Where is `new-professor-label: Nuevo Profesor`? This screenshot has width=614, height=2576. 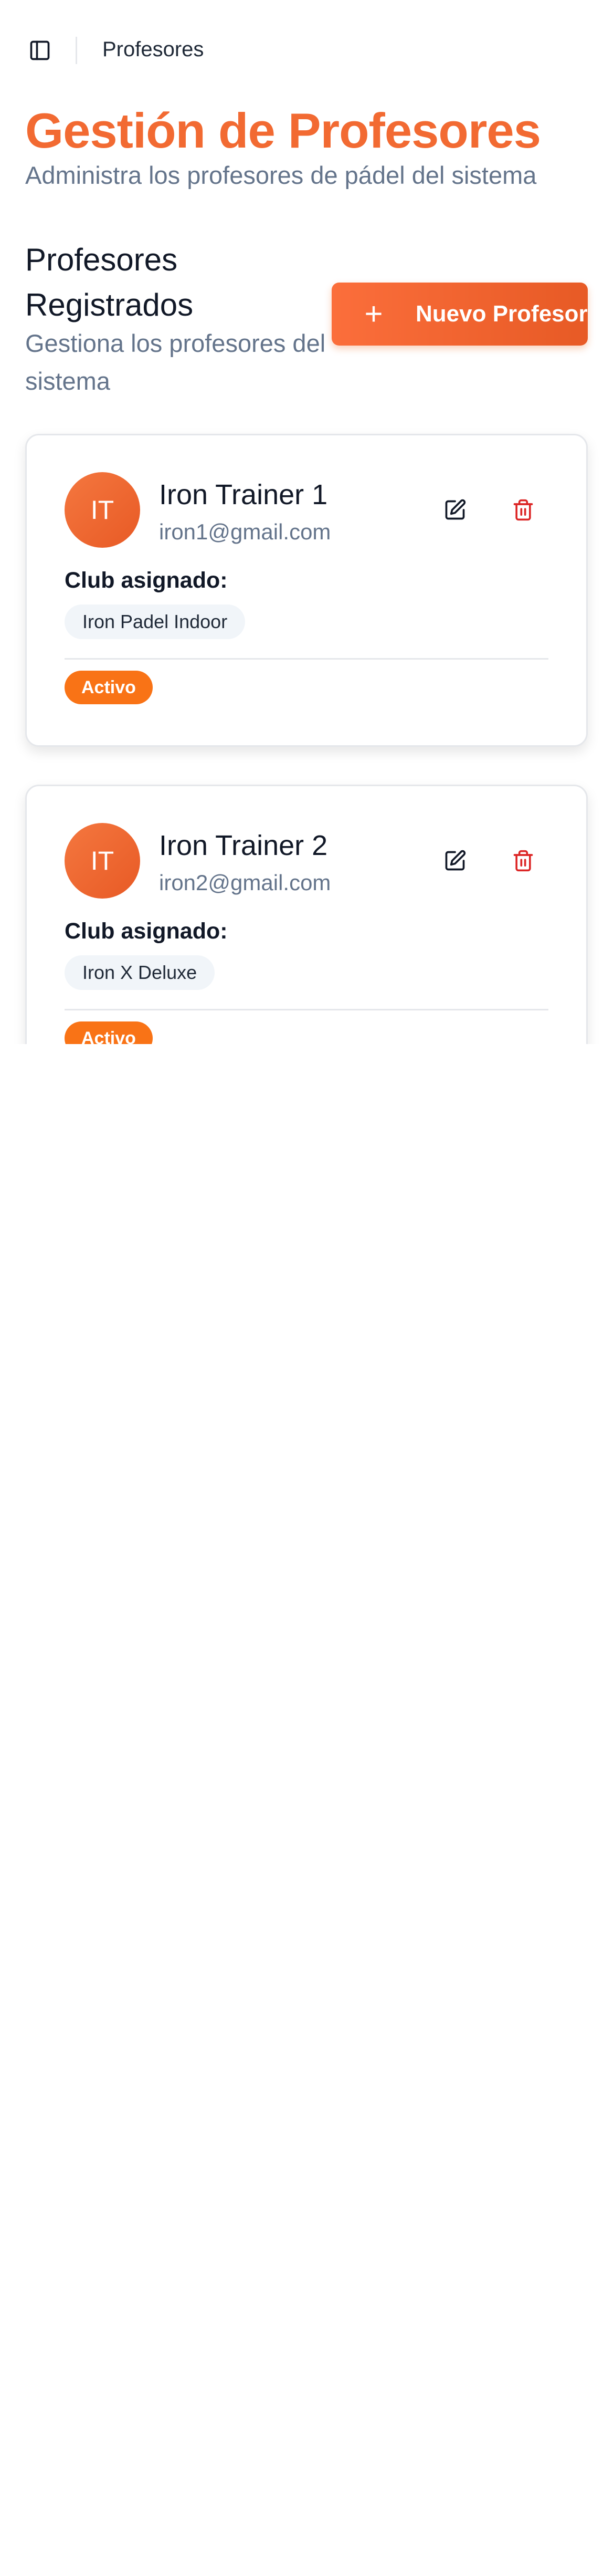 new-professor-label: Nuevo Profesor is located at coordinates (502, 314).